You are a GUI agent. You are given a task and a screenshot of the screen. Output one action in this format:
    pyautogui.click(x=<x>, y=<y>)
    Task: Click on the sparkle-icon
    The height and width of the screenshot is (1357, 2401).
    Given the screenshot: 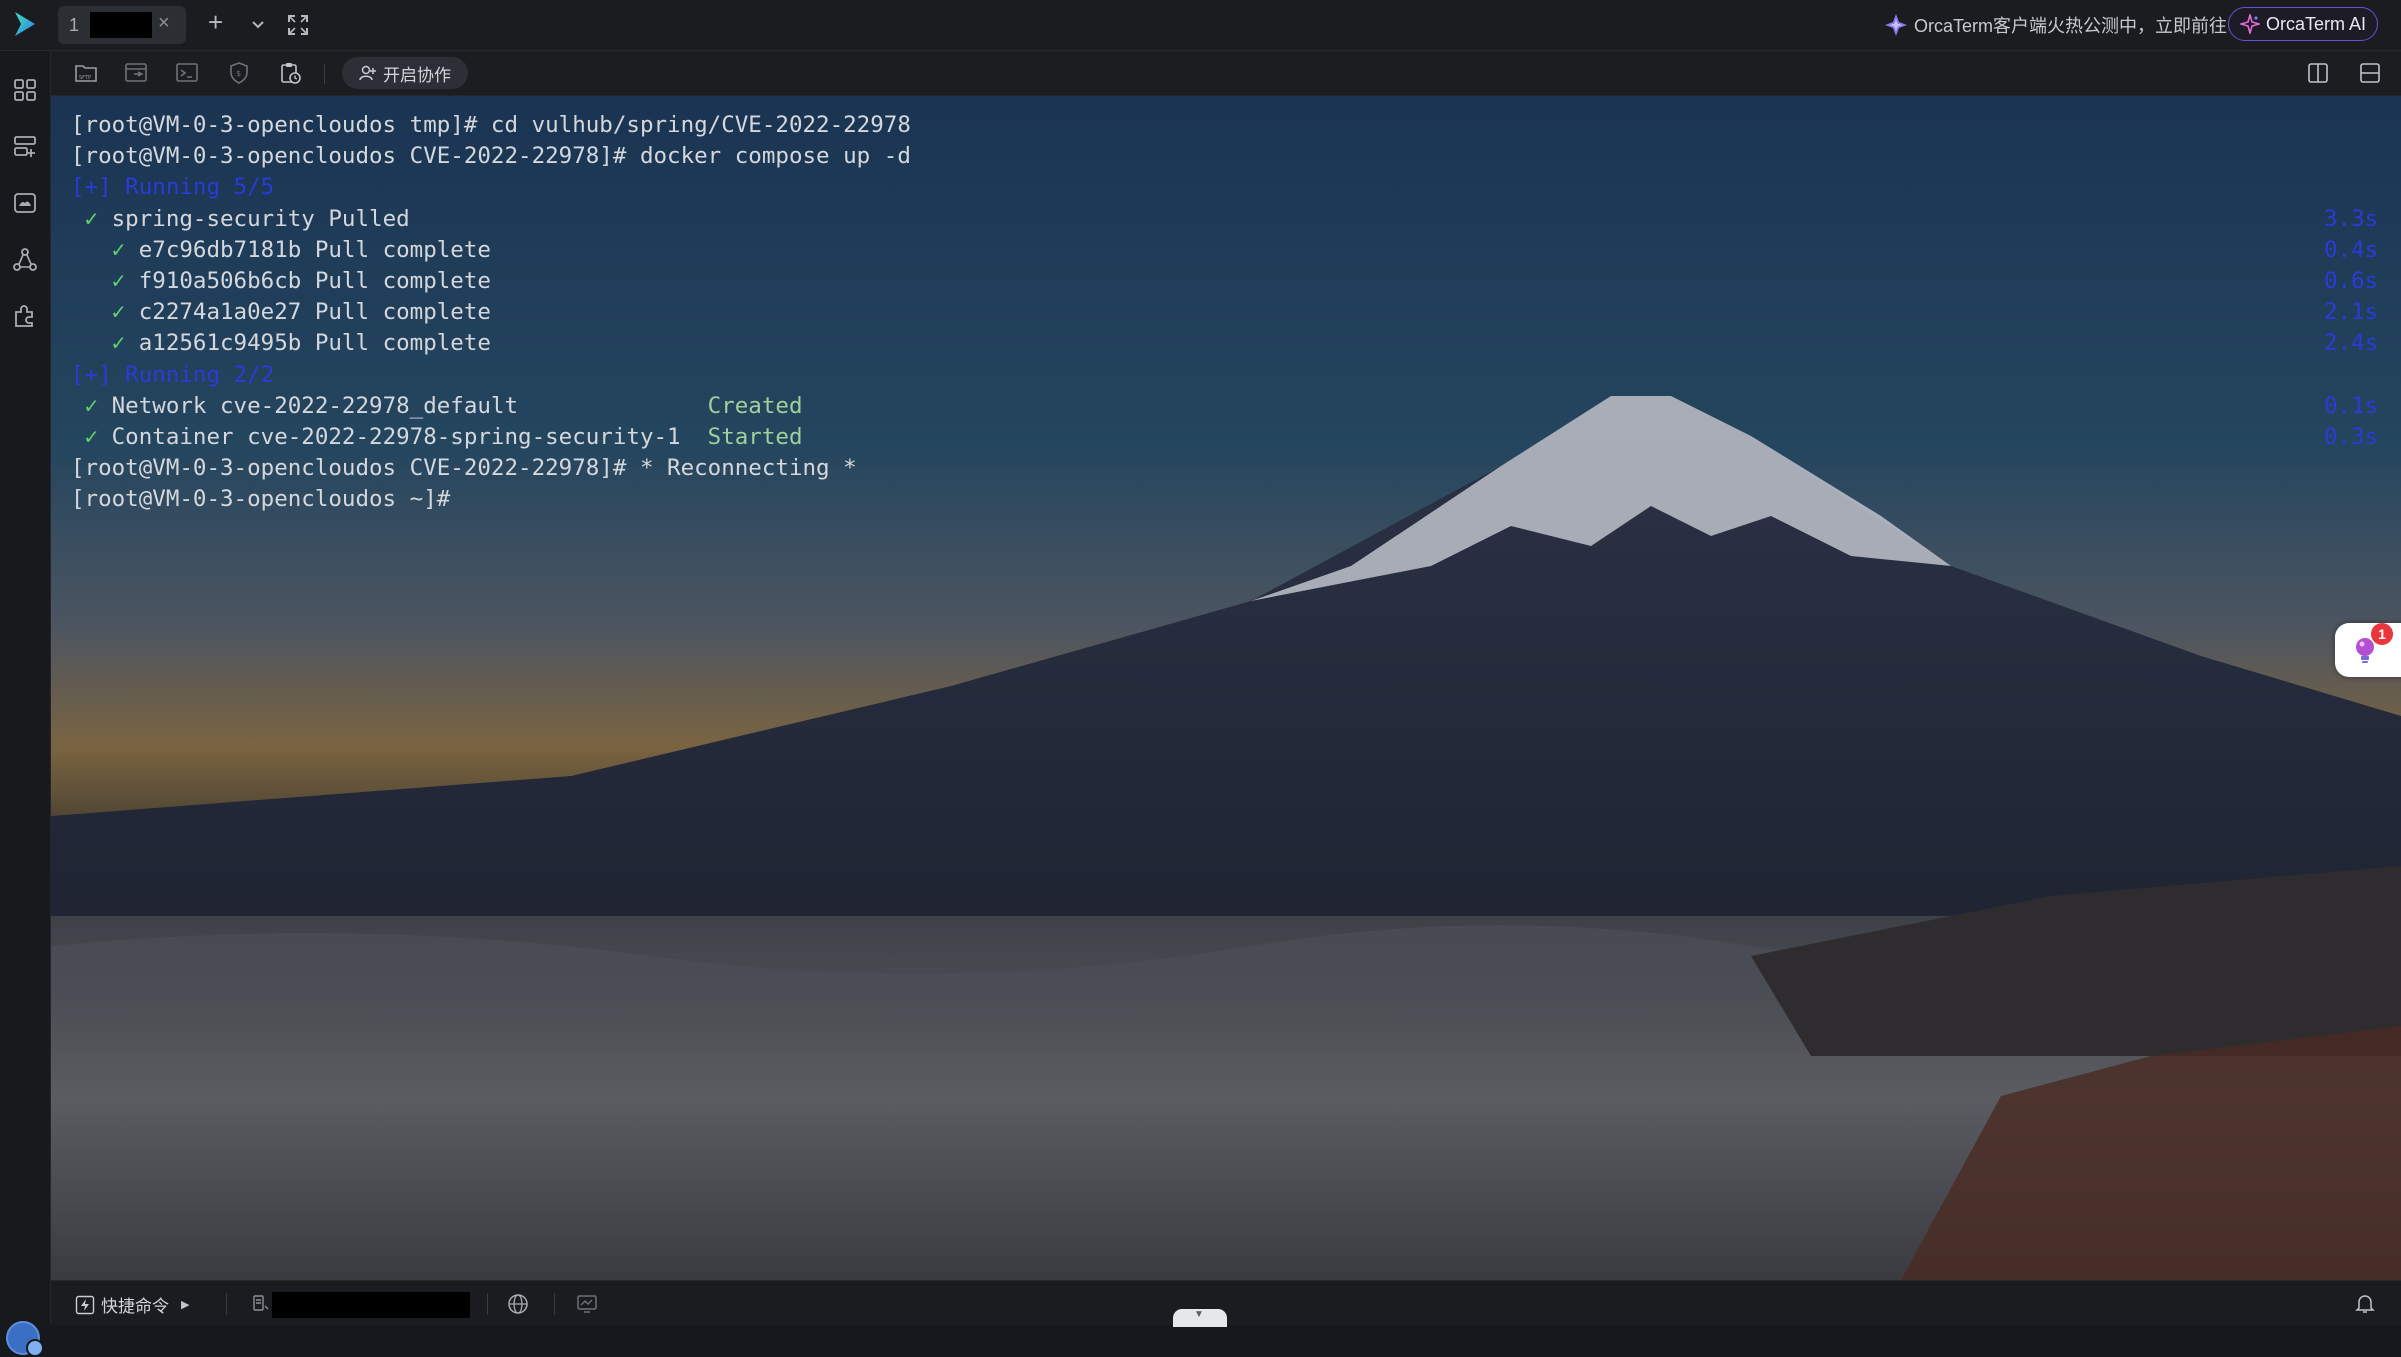 What is the action you would take?
    pyautogui.click(x=1896, y=25)
    